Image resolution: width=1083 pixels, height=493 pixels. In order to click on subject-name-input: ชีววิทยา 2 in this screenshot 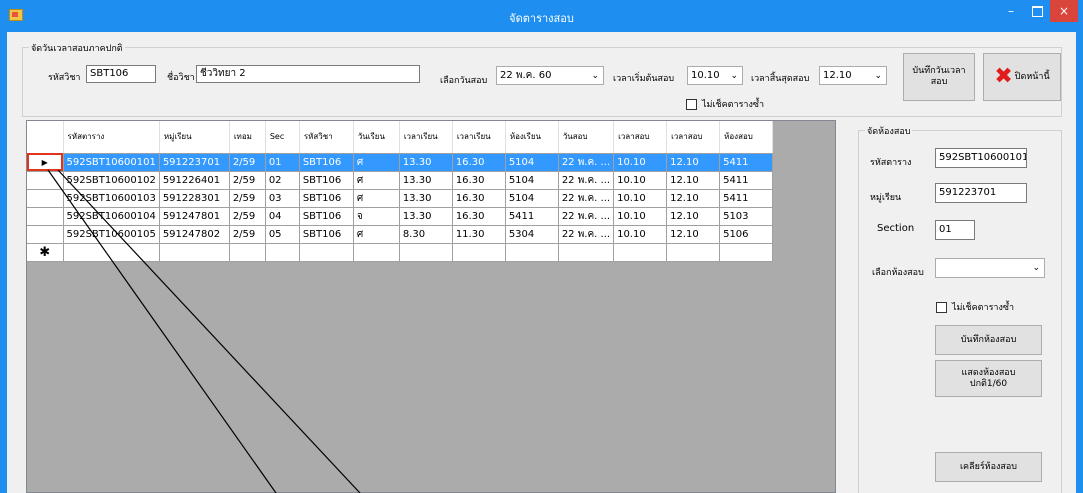, I will do `click(308, 74)`.